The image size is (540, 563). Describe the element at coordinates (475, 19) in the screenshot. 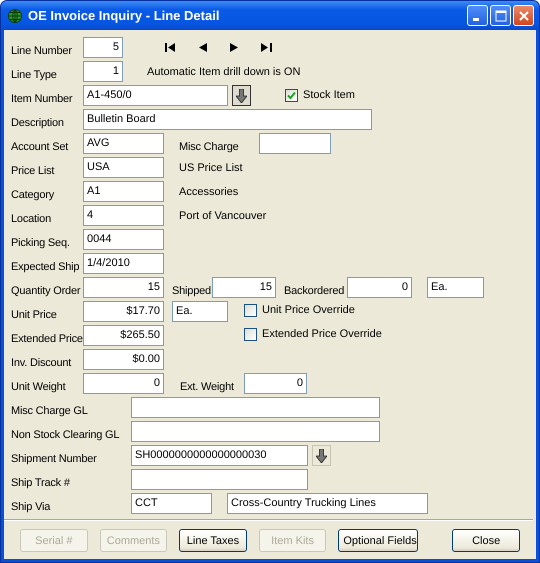

I see `minimize-icon` at that location.